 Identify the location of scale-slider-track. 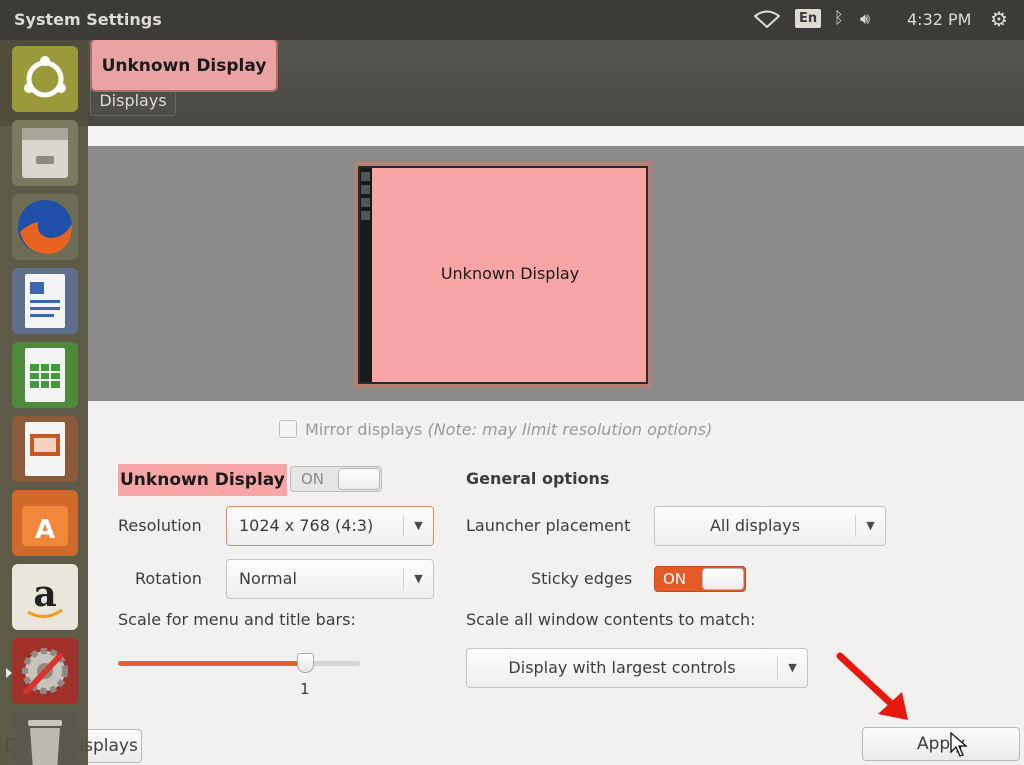
(239, 663).